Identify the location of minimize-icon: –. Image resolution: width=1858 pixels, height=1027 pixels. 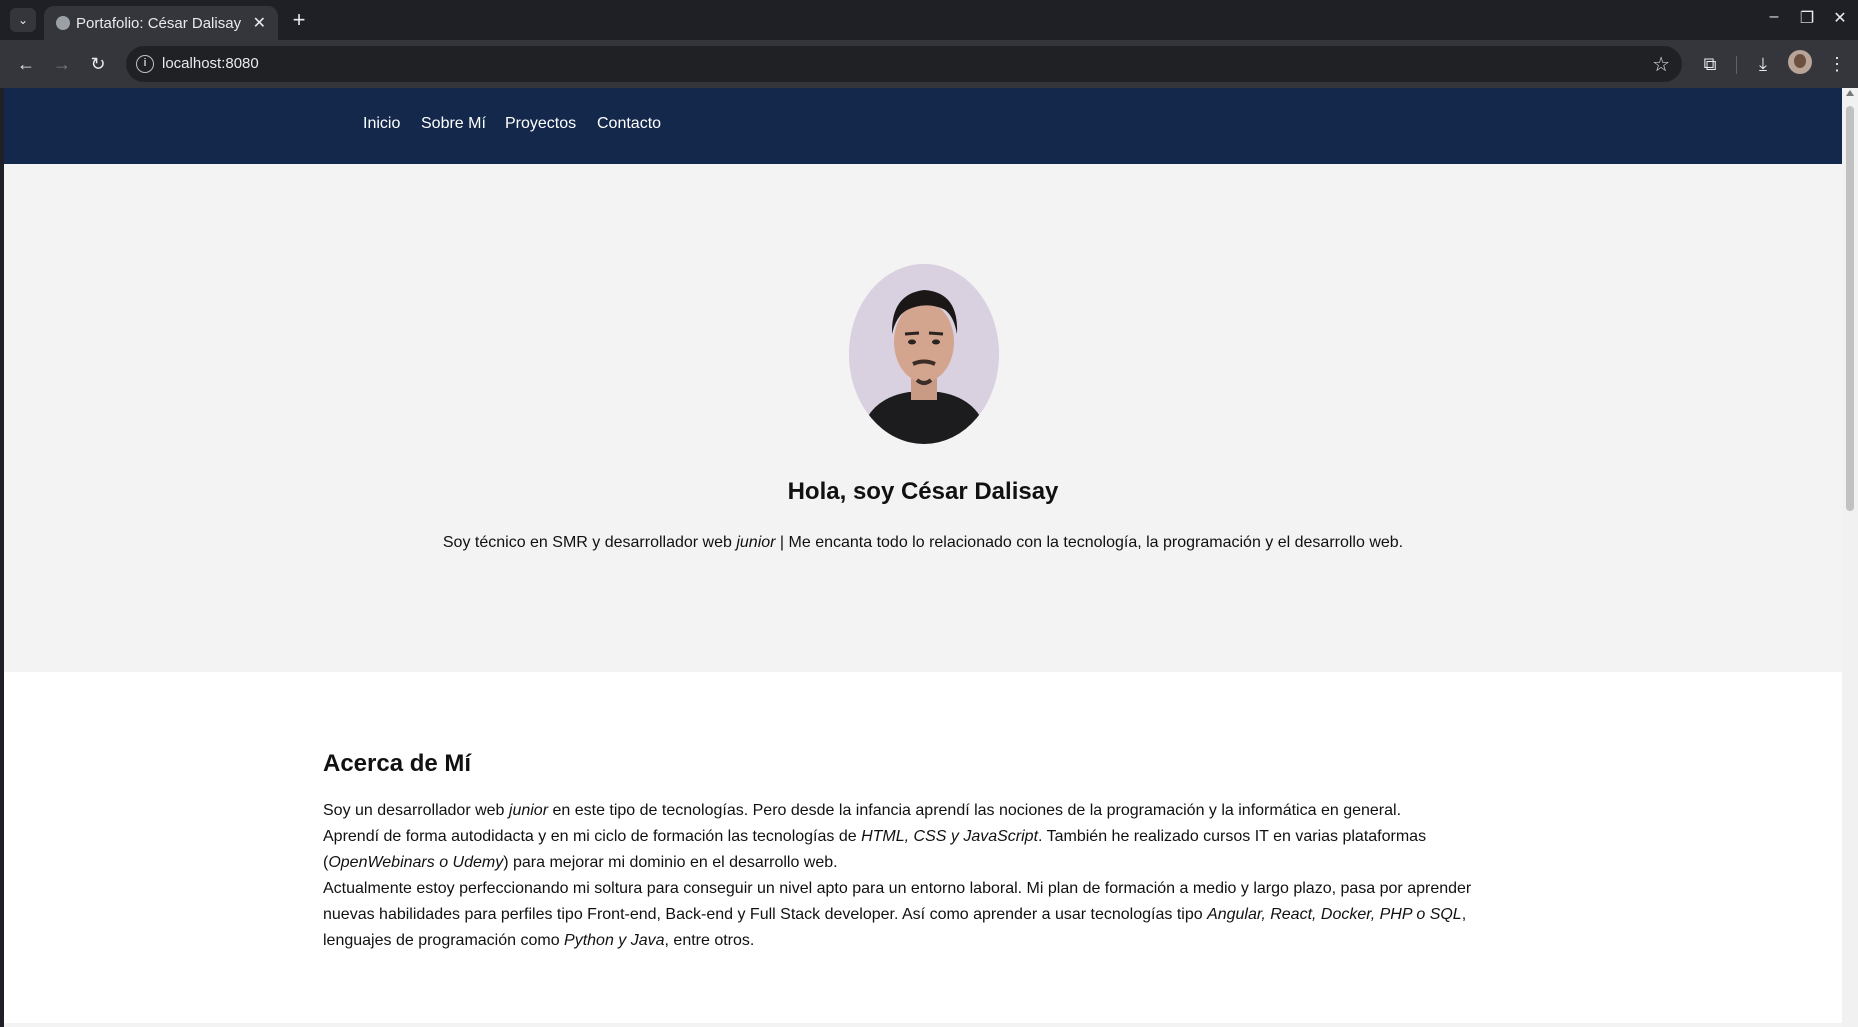
(1774, 17).